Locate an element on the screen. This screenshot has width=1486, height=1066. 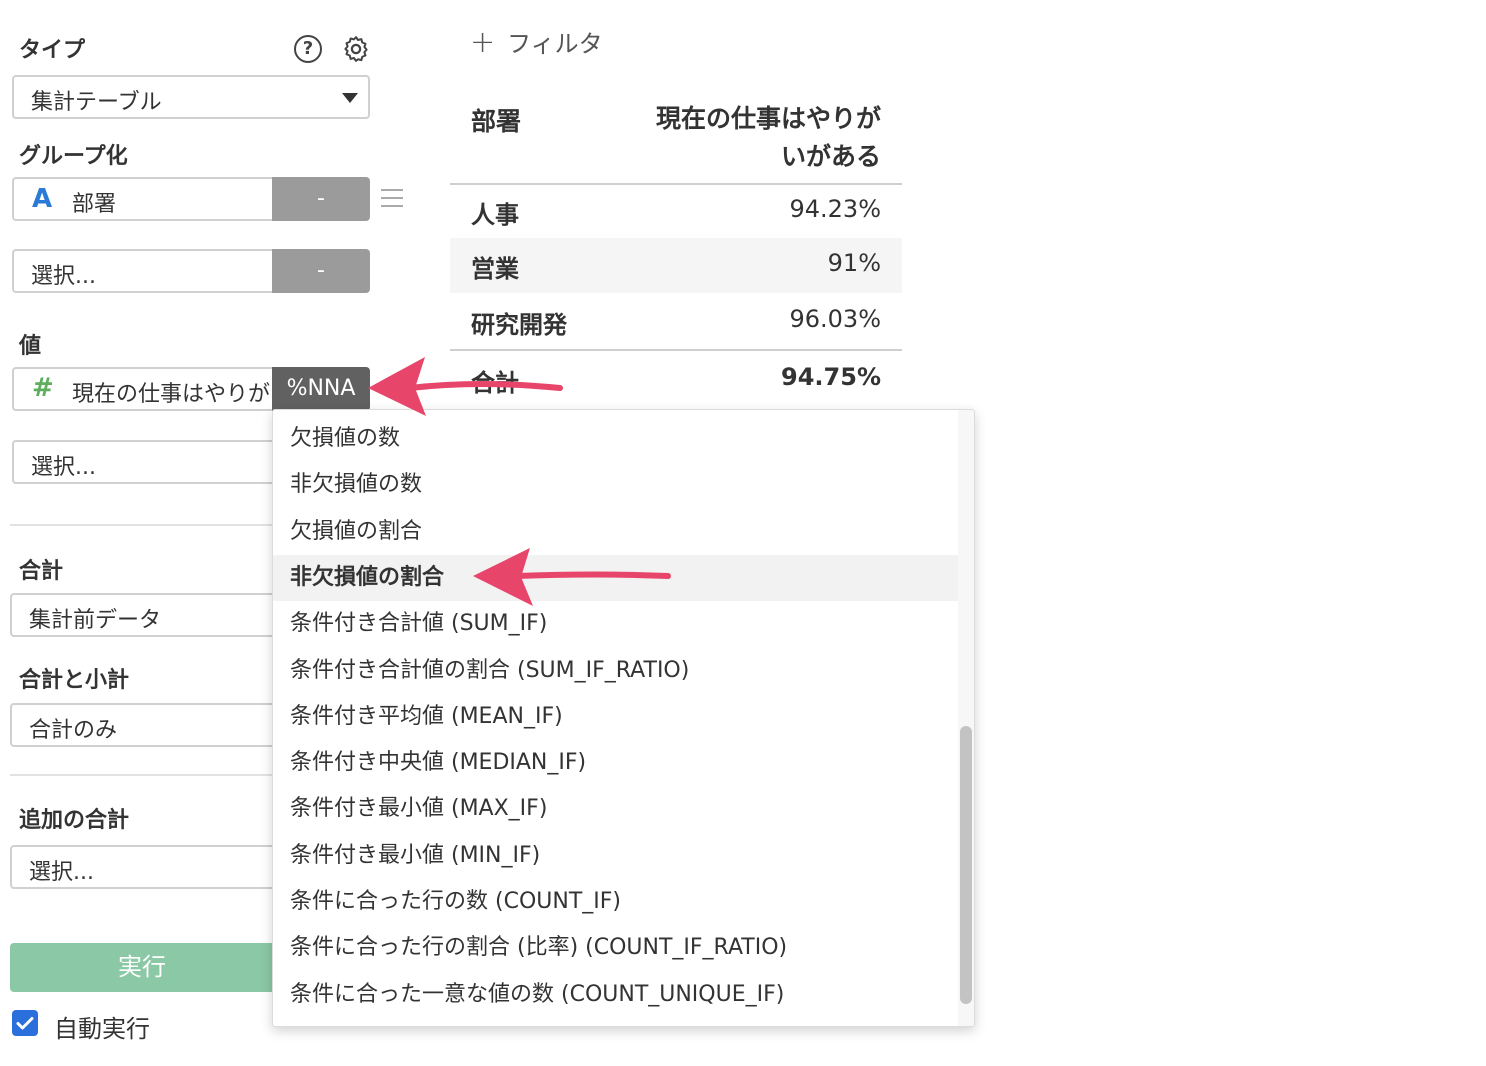
number-type-icon: # is located at coordinates (43, 388).